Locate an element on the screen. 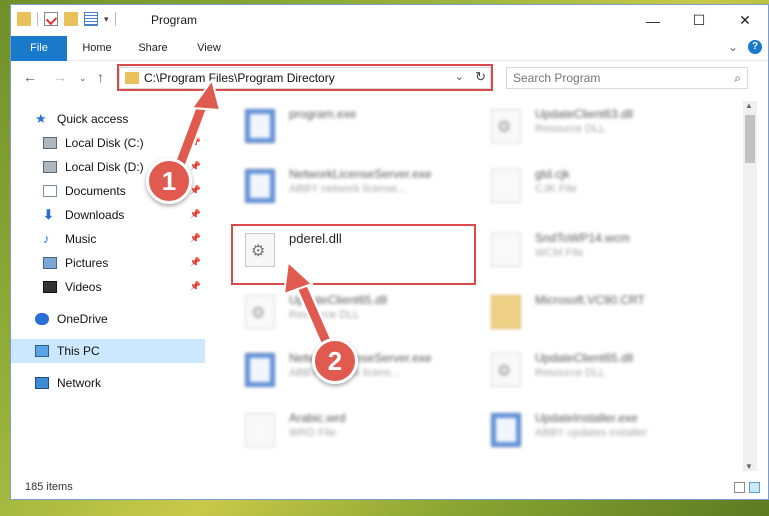 The image size is (769, 516). callout-step-1: 1 is located at coordinates (169, 181).